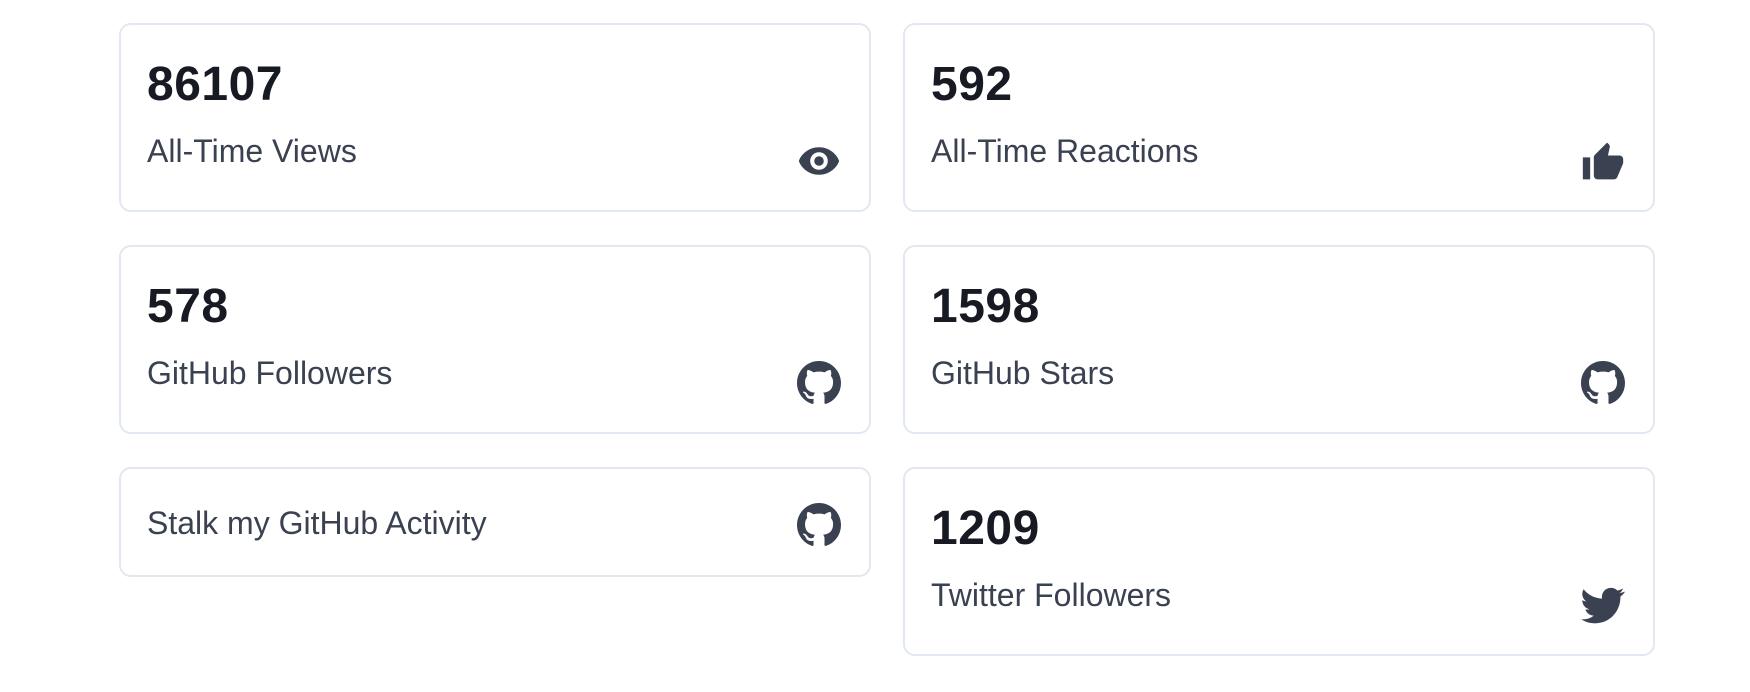 The height and width of the screenshot is (692, 1750). I want to click on twitter-icon, so click(1603, 605).